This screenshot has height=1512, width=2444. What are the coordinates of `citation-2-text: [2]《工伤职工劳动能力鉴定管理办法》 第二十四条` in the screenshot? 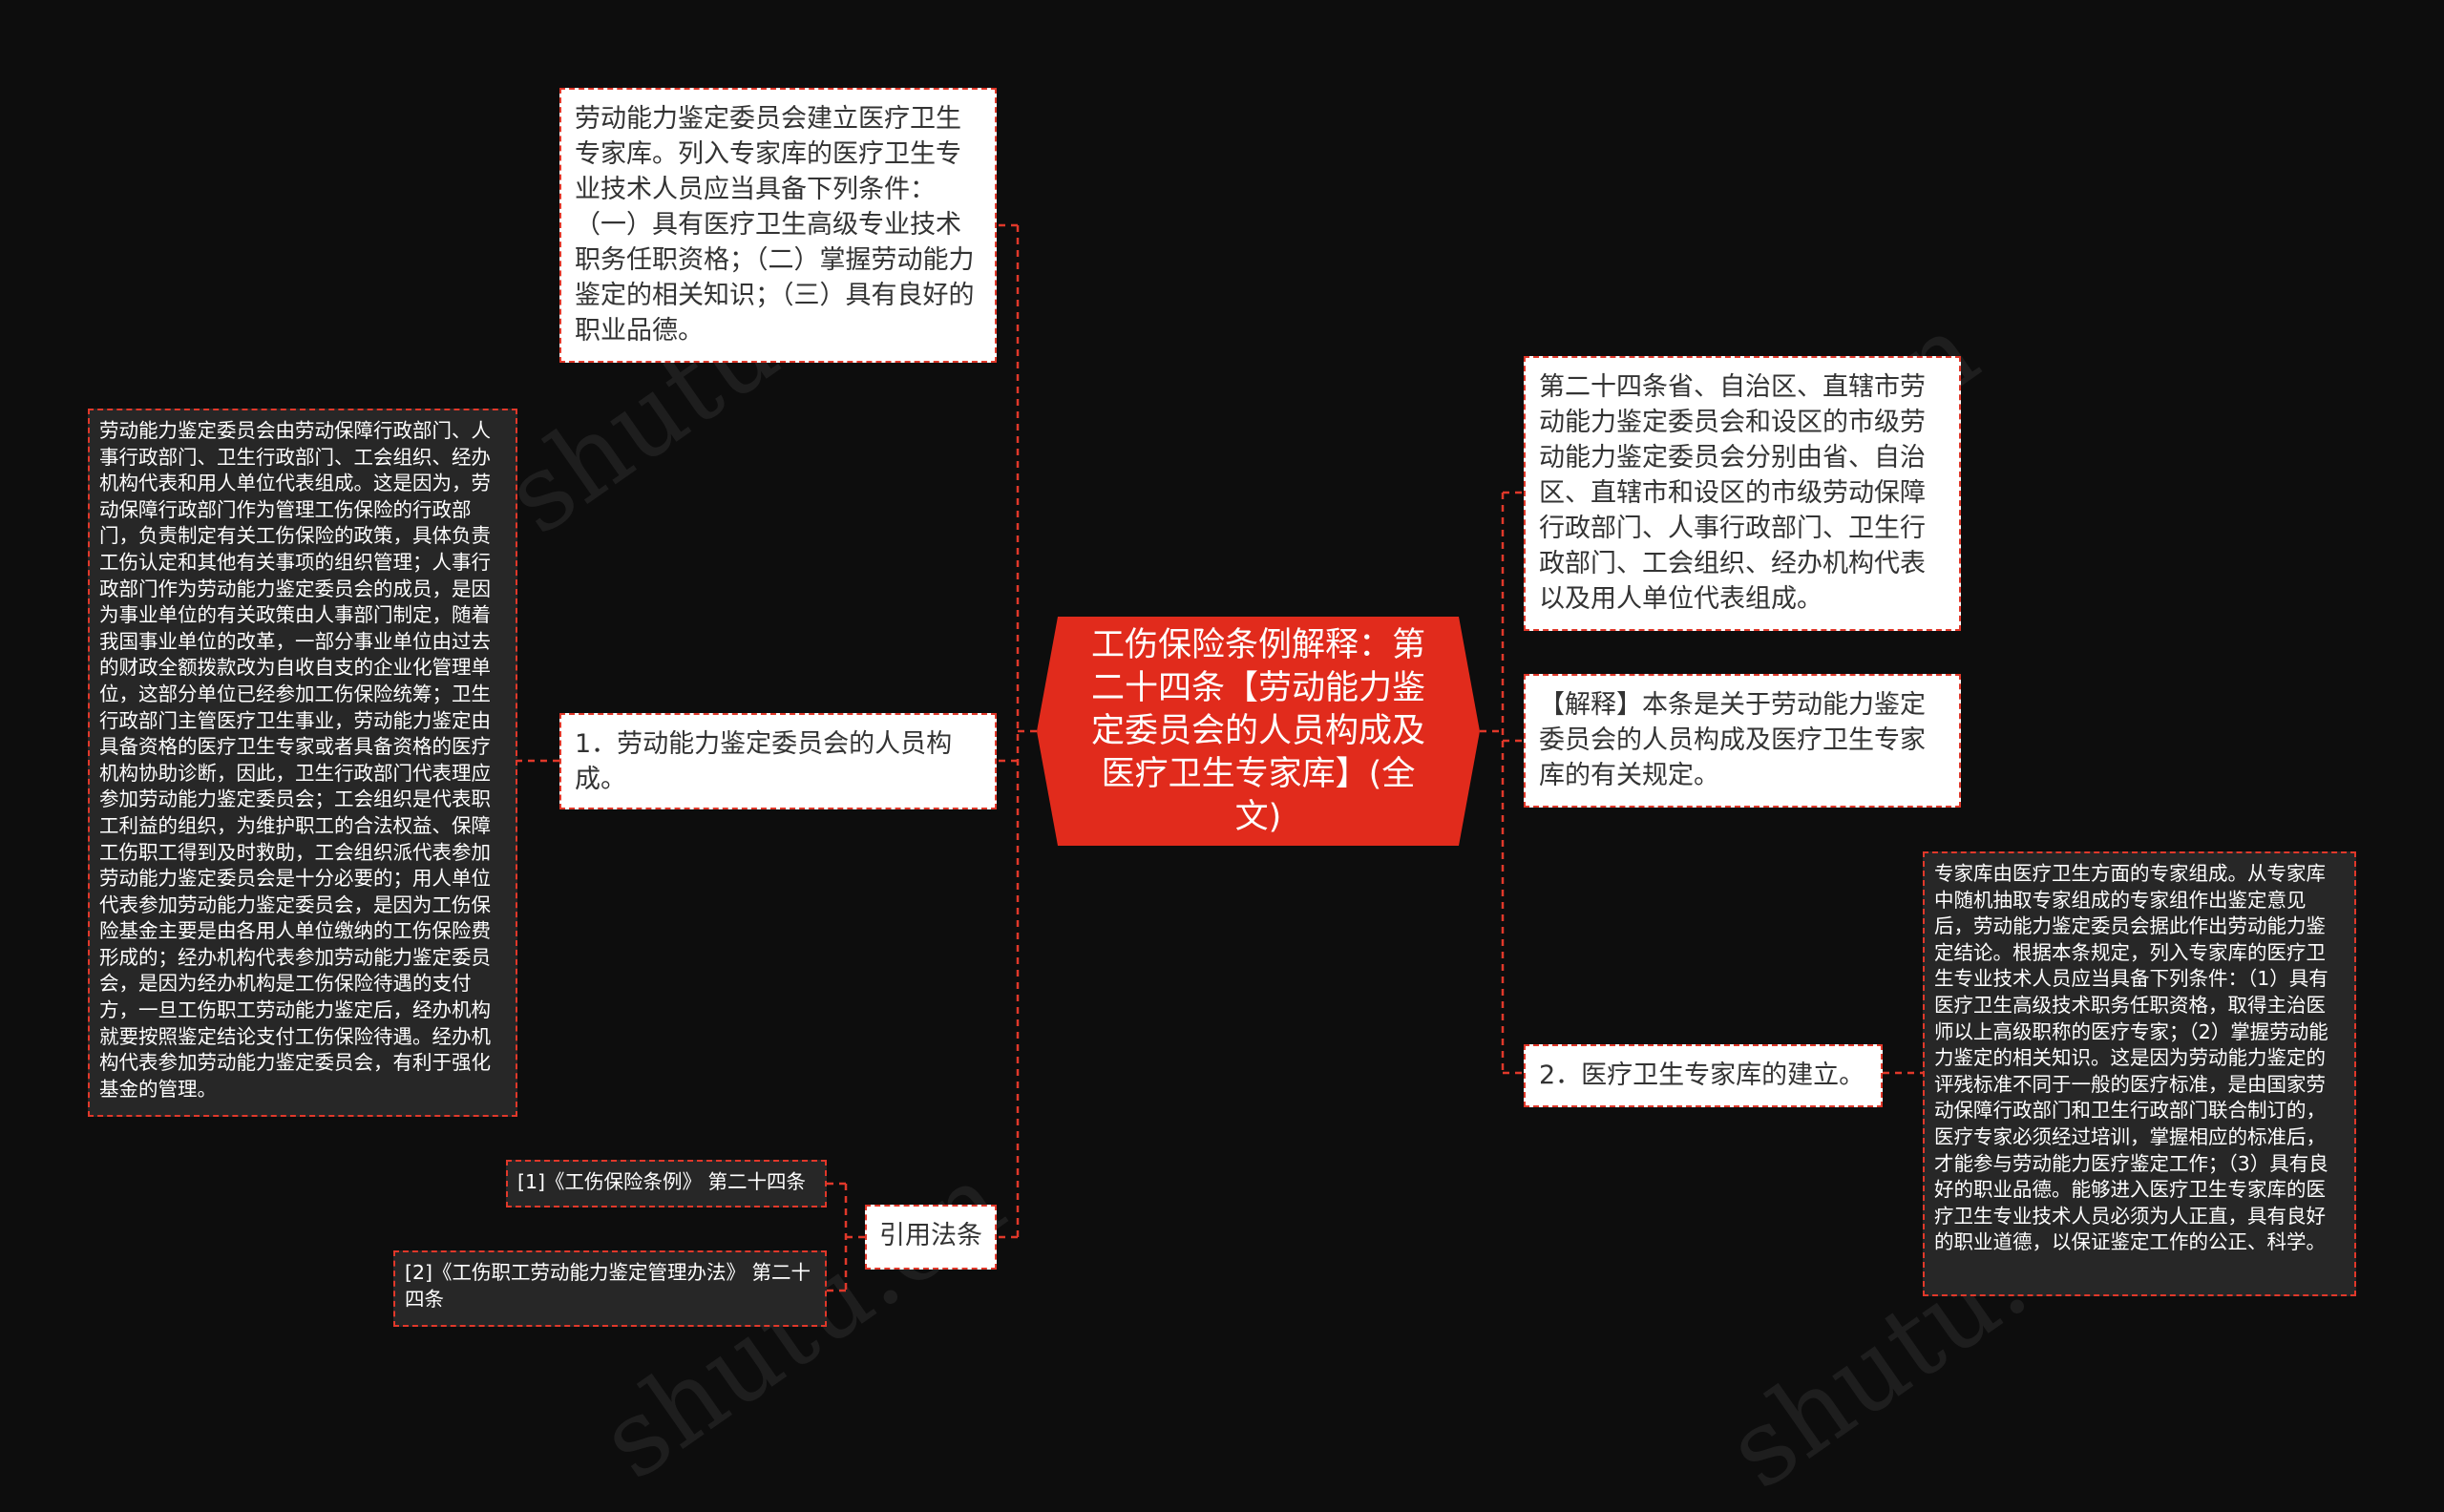 It's located at (608, 1286).